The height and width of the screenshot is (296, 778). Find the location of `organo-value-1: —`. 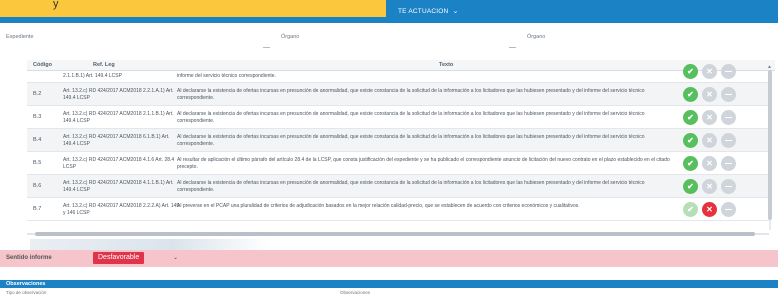

organo-value-1: — is located at coordinates (266, 47).